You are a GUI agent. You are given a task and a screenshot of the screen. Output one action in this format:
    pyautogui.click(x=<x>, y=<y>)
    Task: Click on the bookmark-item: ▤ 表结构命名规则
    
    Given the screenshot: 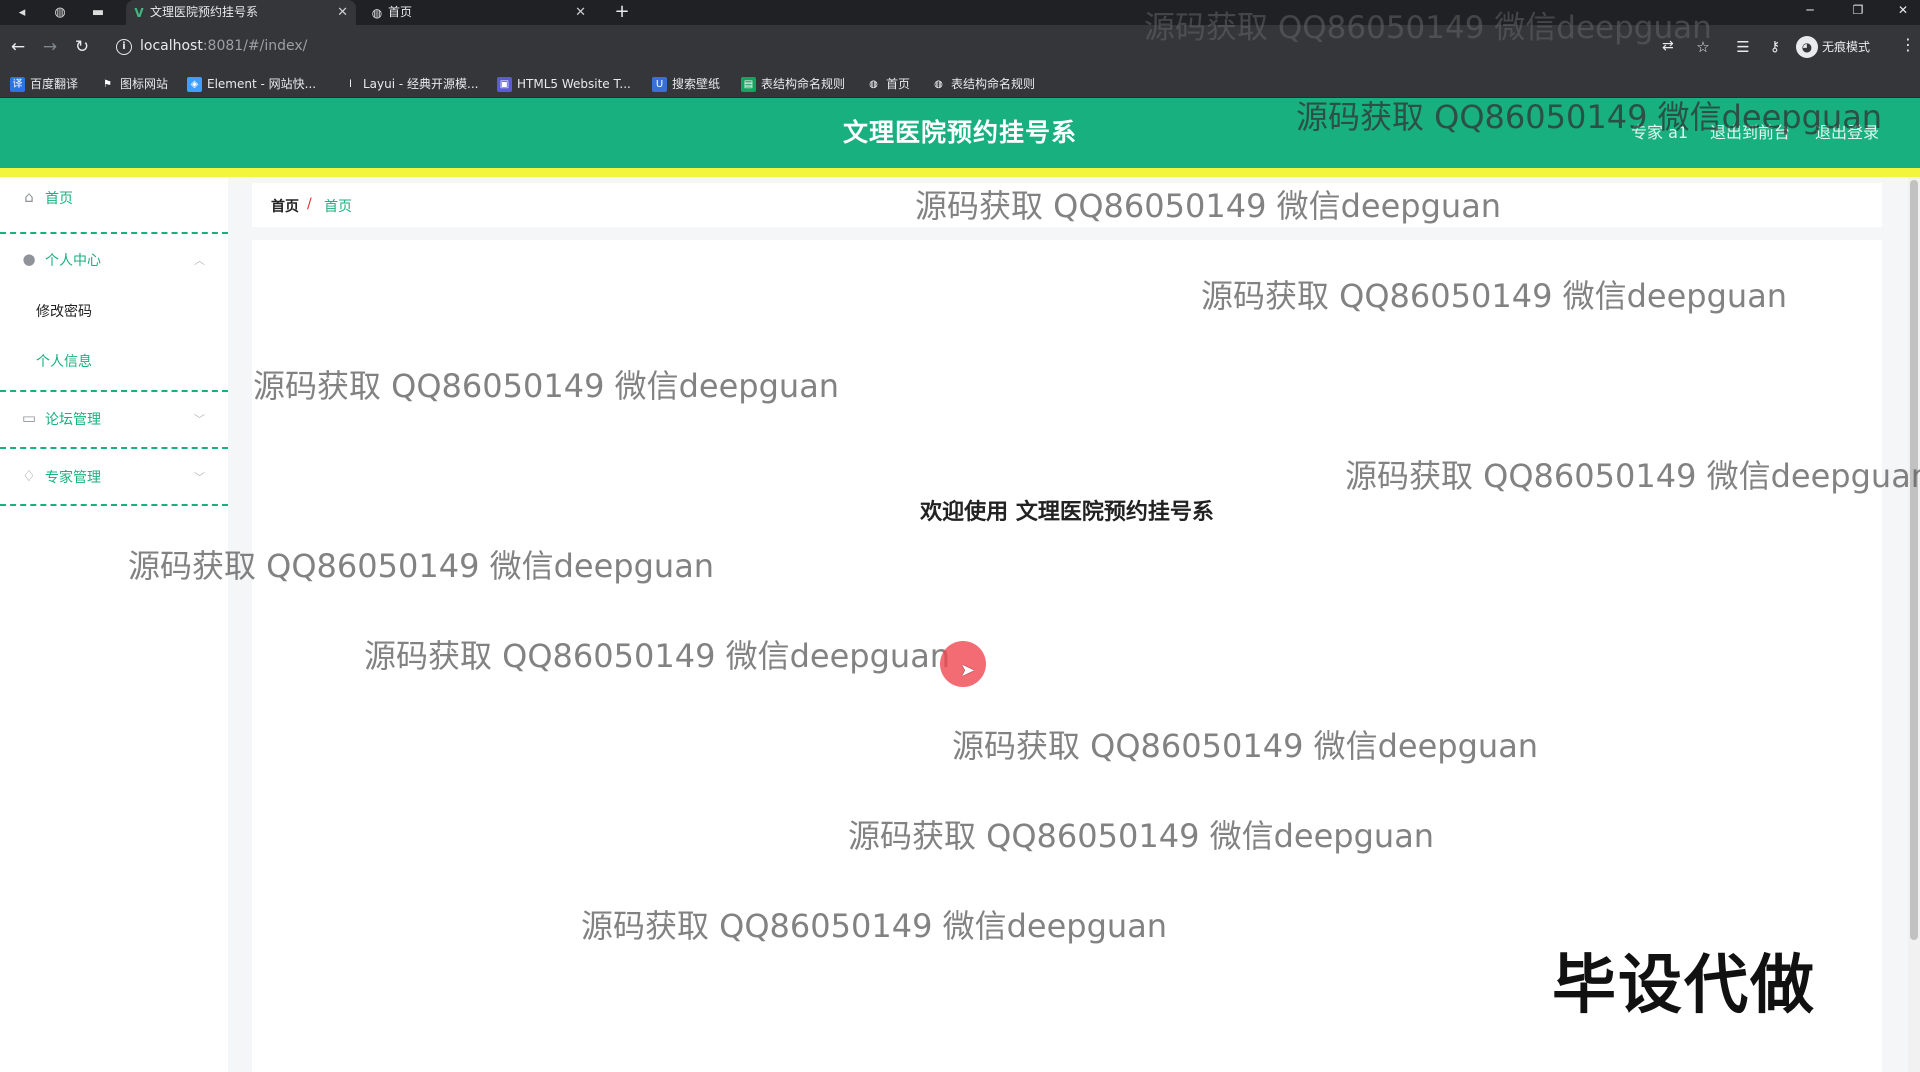 What is the action you would take?
    pyautogui.click(x=793, y=84)
    